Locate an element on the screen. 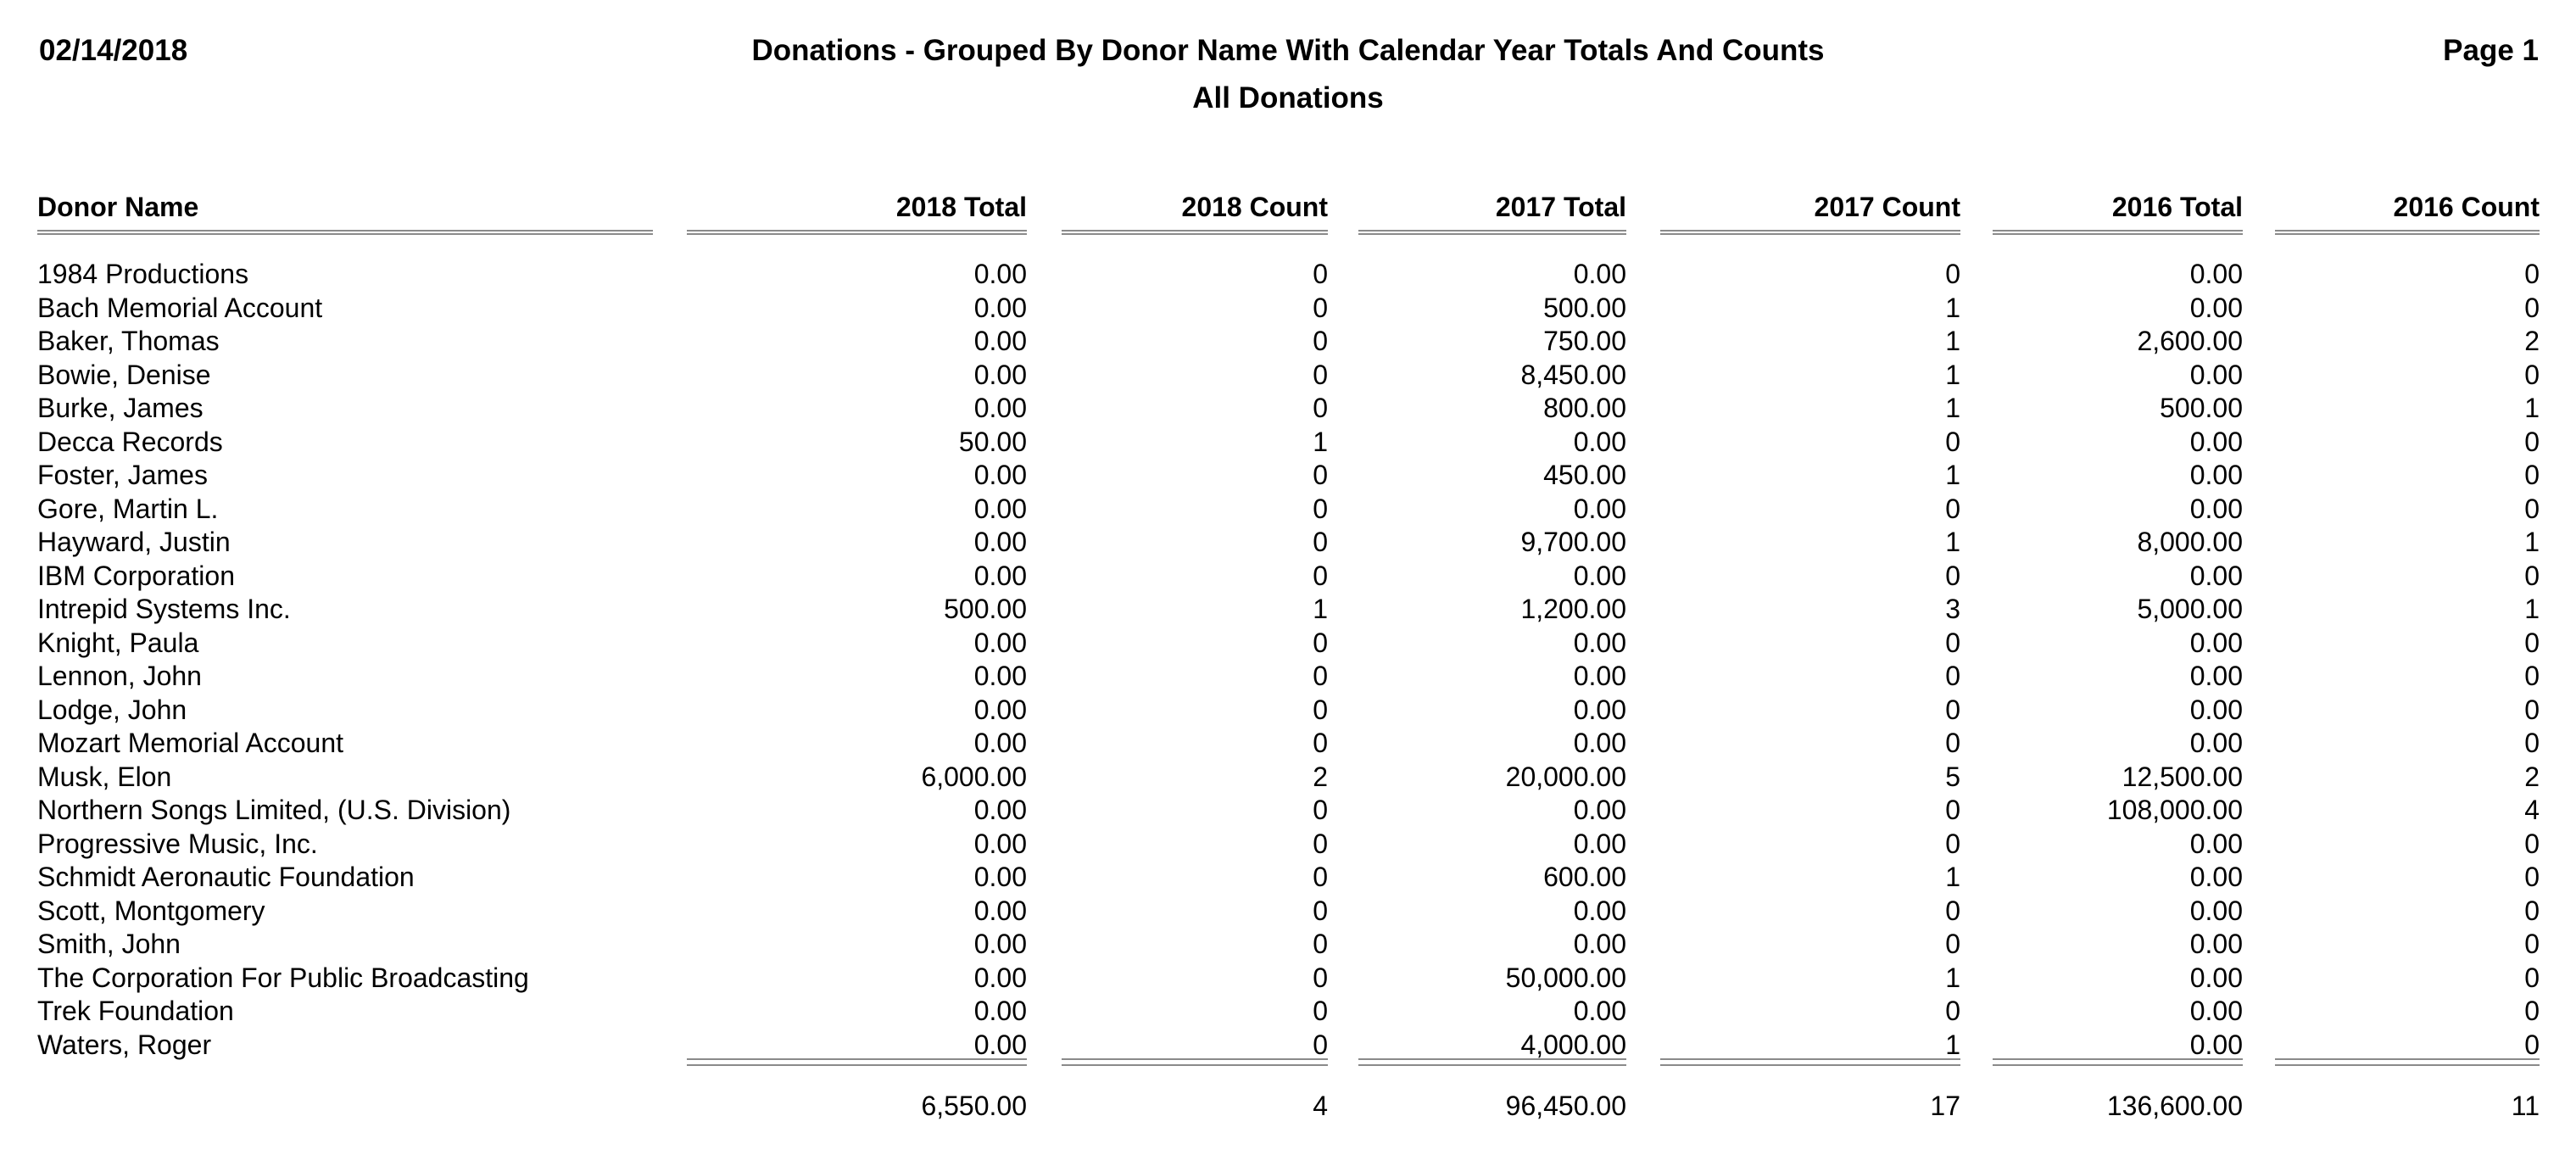 The height and width of the screenshot is (1155, 2576). header-rule-c2018 is located at coordinates (1195, 232).